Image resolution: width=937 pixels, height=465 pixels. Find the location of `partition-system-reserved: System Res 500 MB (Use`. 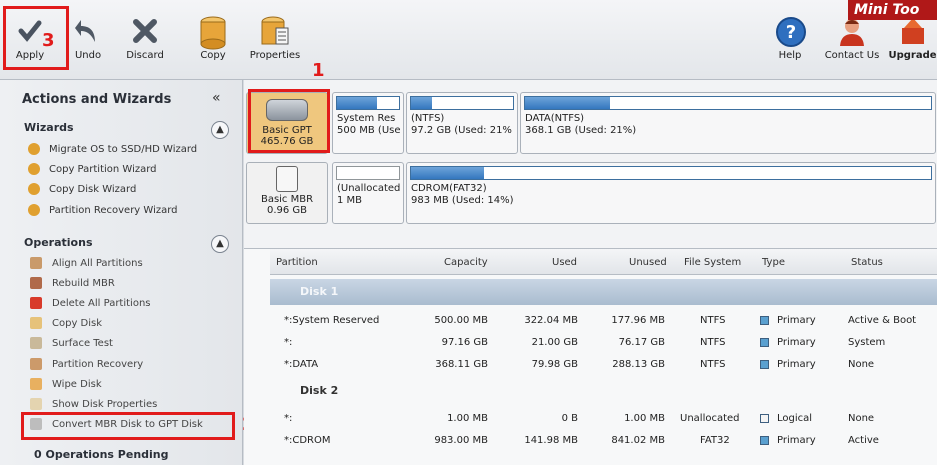

partition-system-reserved: System Res 500 MB (Use is located at coordinates (368, 123).